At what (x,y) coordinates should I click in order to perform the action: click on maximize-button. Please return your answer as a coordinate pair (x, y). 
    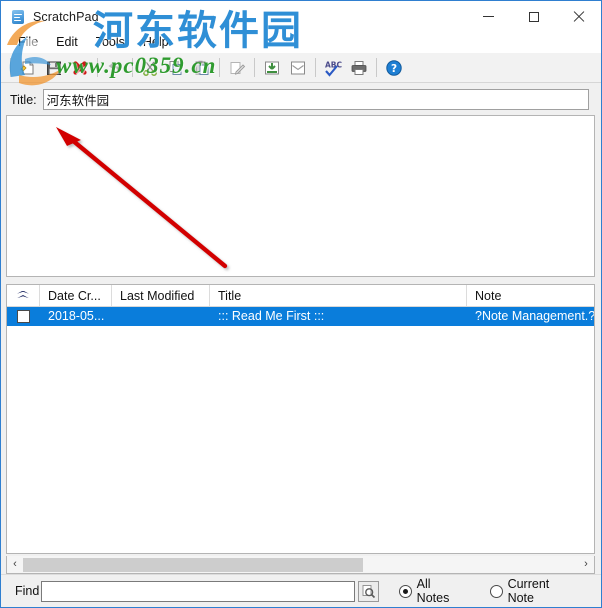
    Looking at the image, I should click on (533, 16).